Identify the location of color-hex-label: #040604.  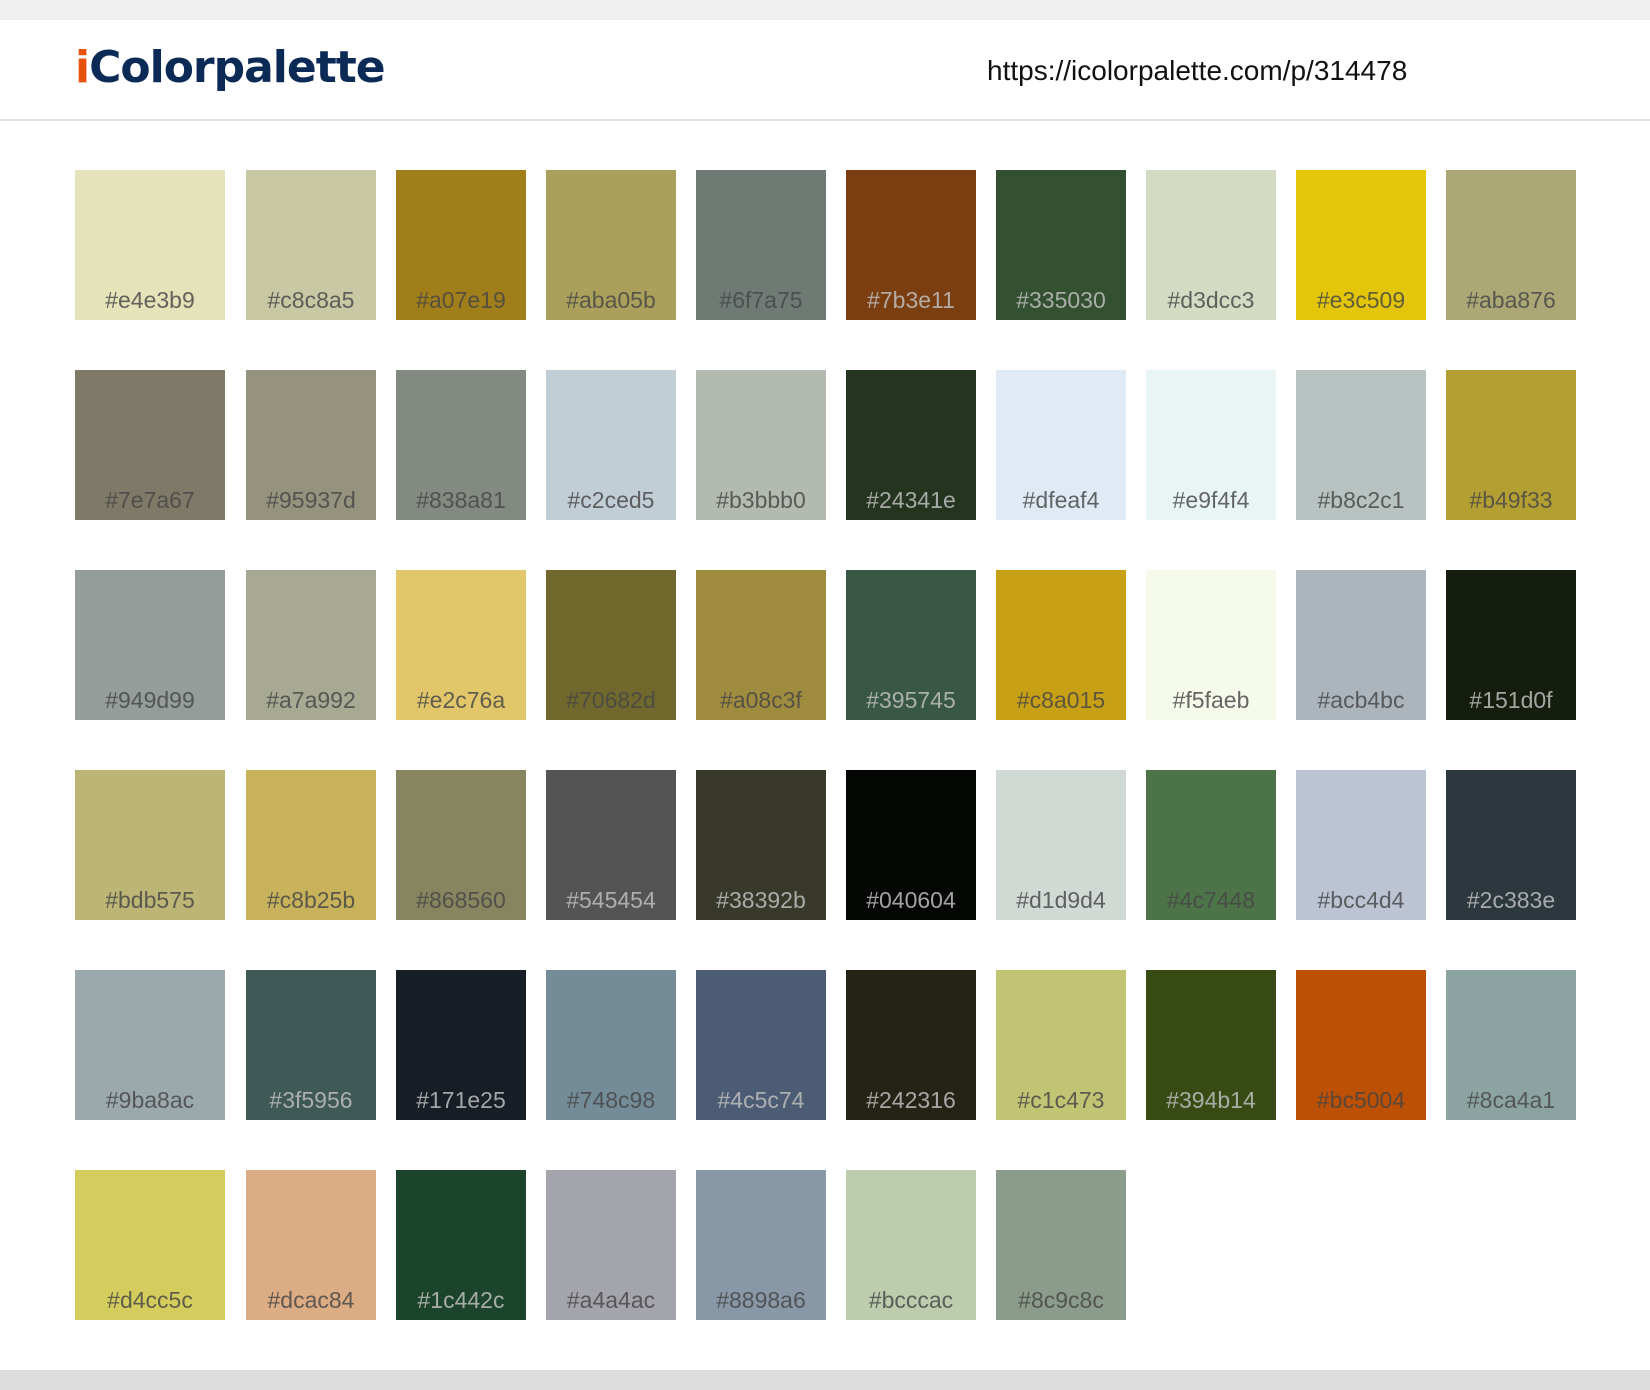
(911, 900).